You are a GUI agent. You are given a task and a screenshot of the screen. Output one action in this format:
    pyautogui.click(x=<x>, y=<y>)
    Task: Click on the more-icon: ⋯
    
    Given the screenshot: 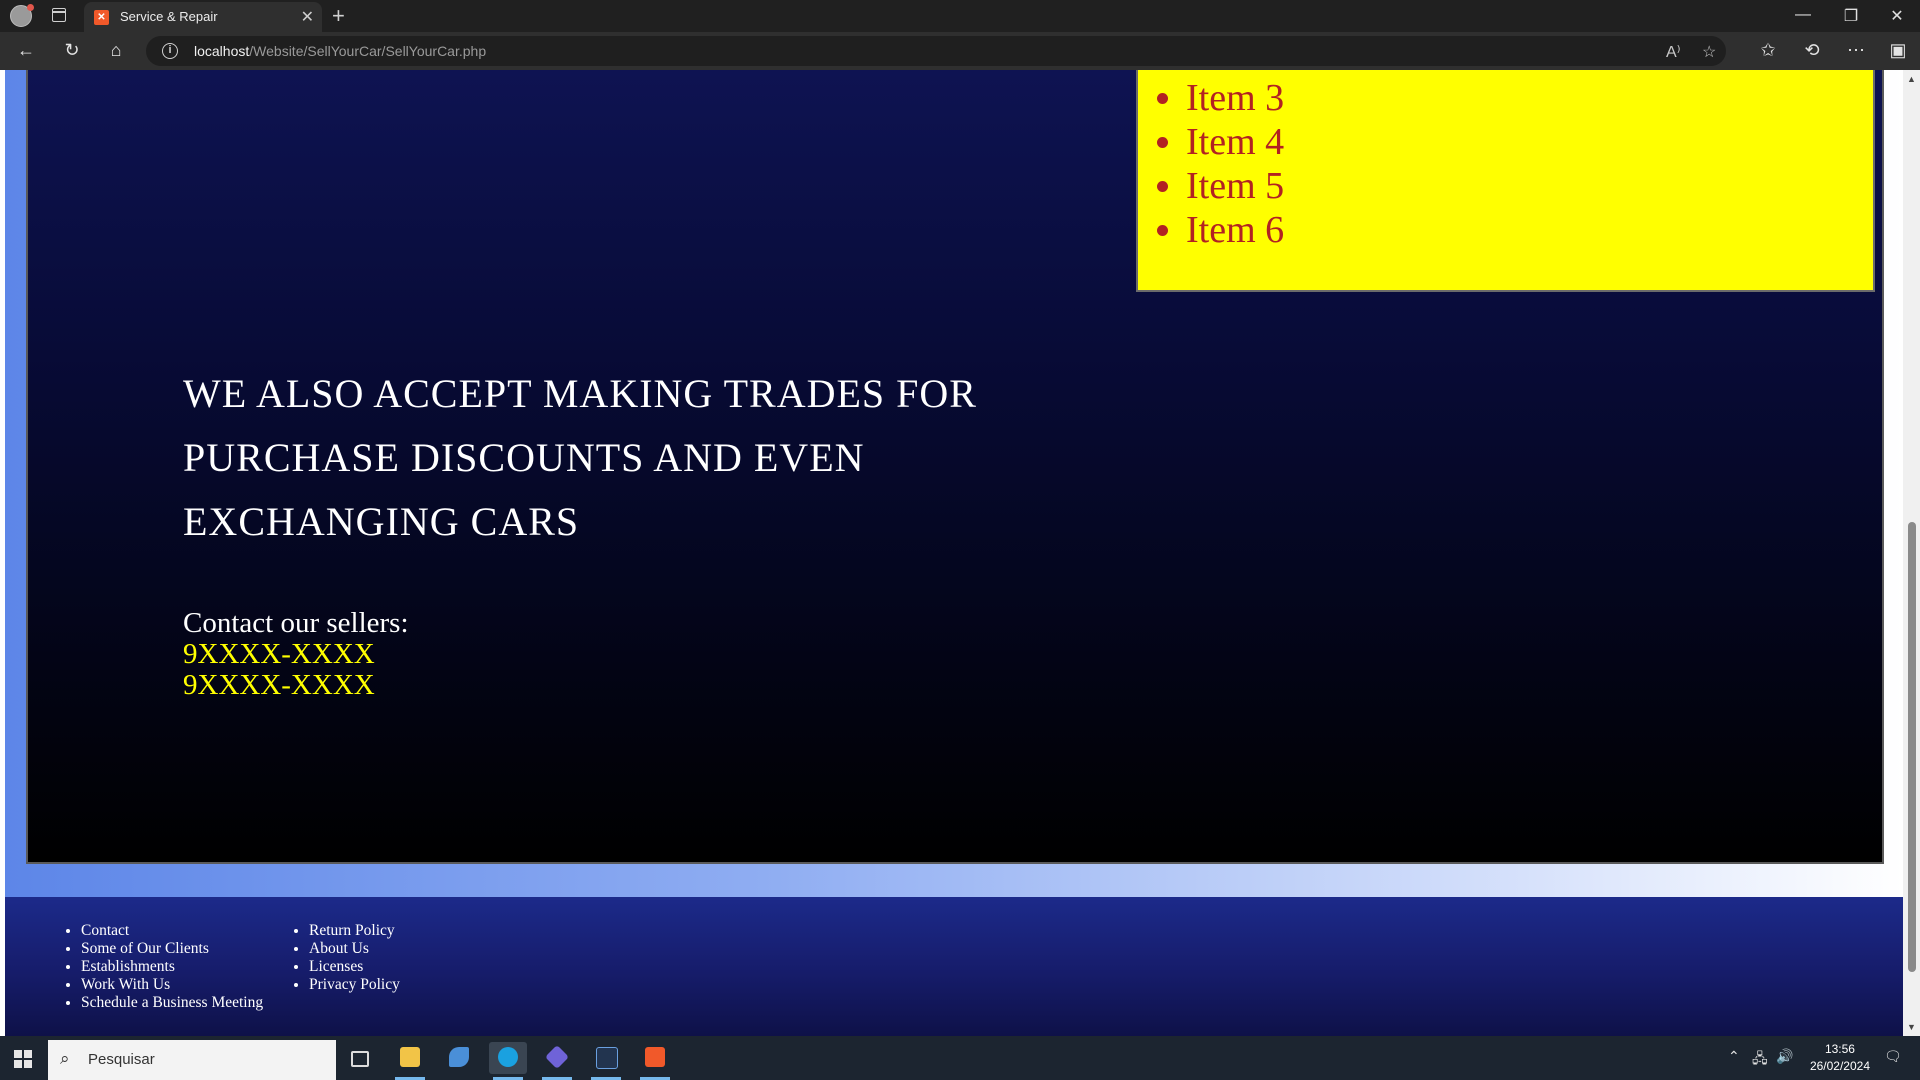 What is the action you would take?
    pyautogui.click(x=1856, y=50)
    